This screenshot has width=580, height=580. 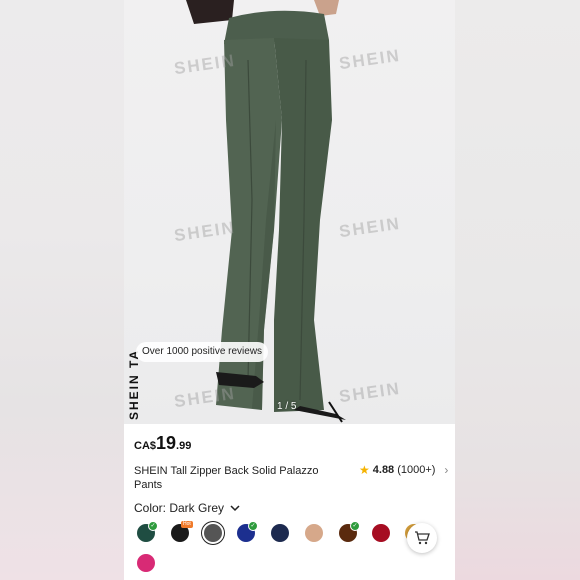 I want to click on image-counter: 1 / 5, so click(x=287, y=406).